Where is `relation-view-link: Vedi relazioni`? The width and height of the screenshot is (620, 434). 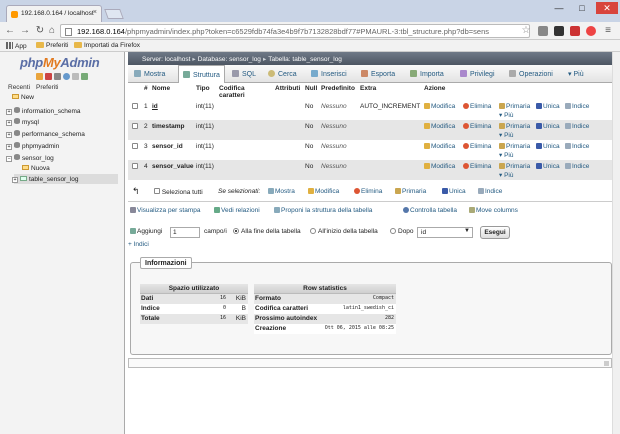
relation-view-link: Vedi relazioni is located at coordinates (237, 210).